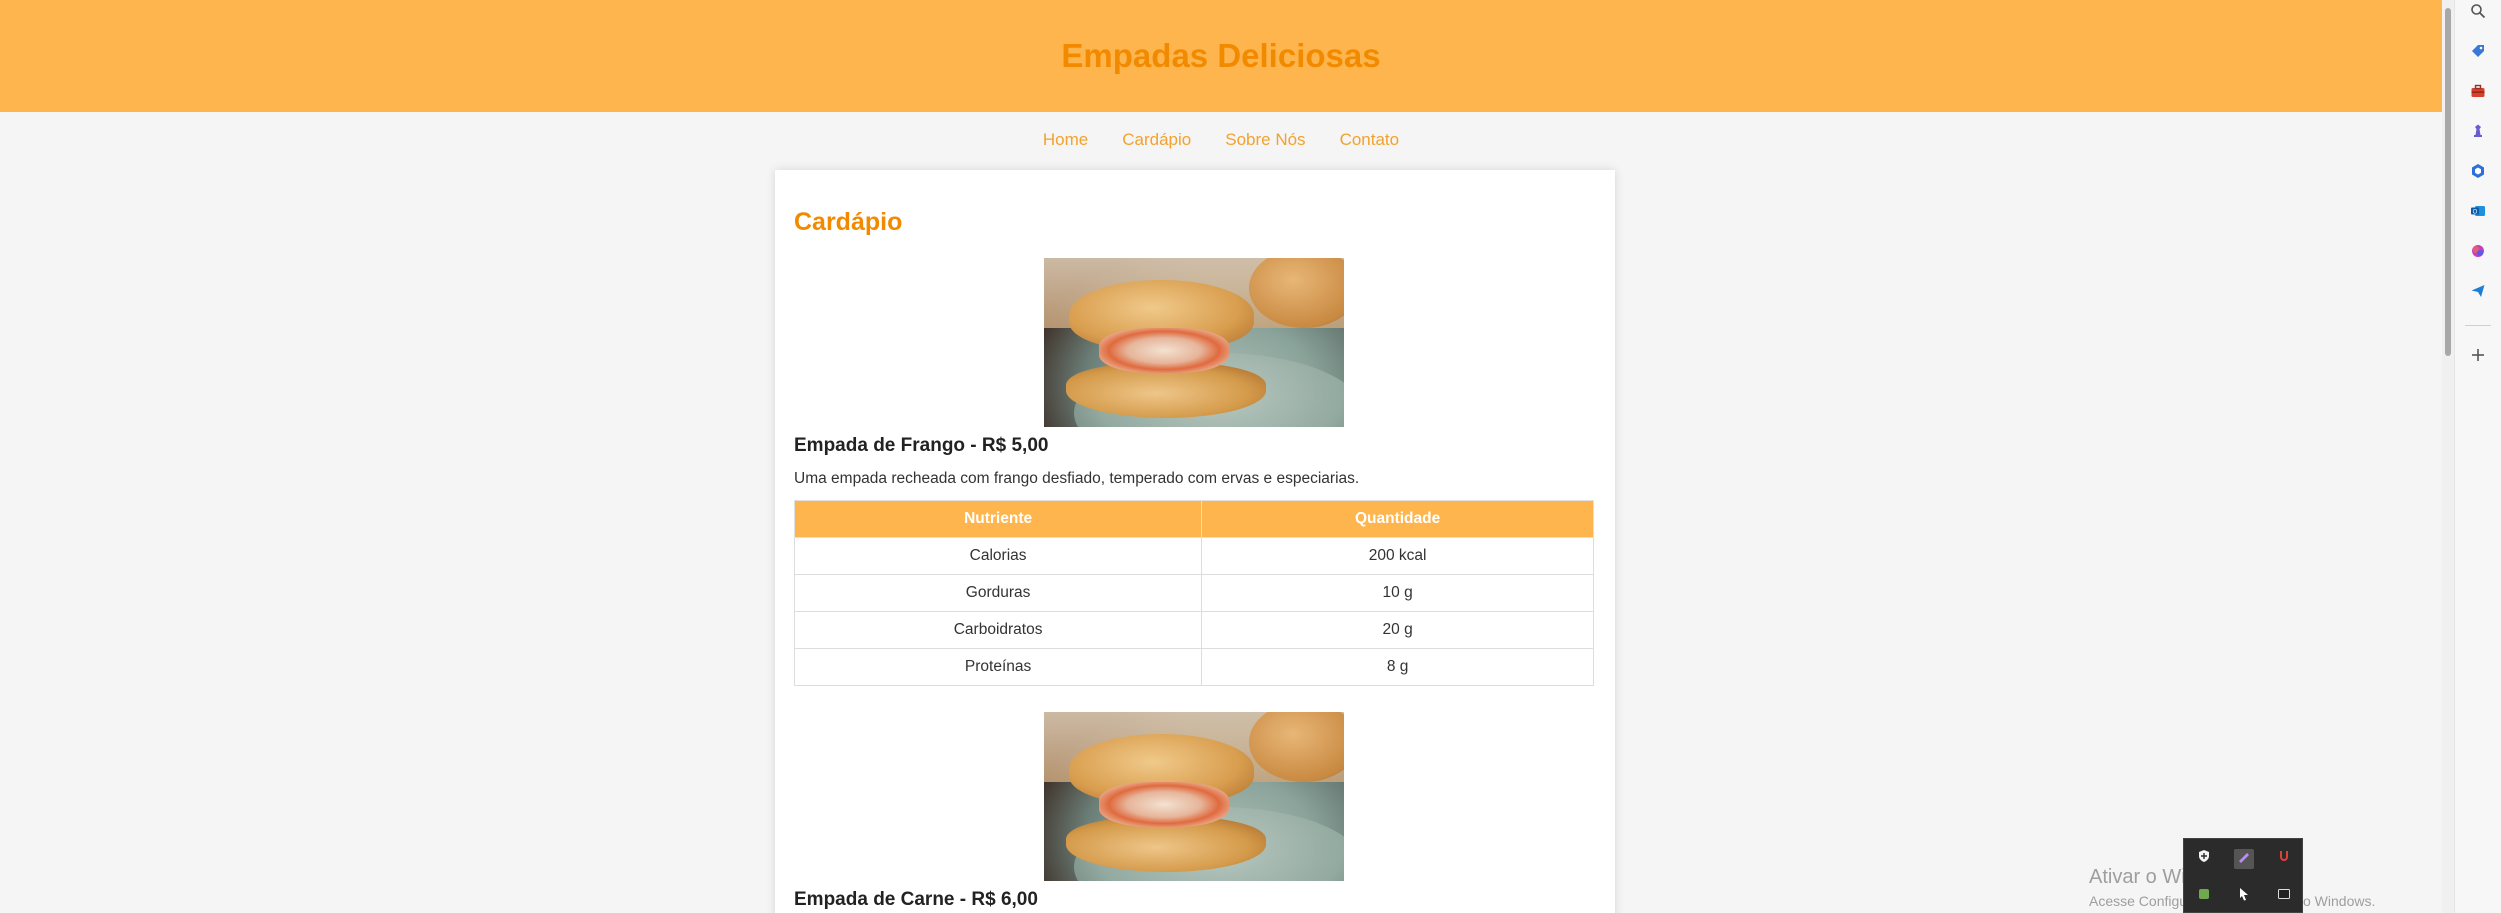  What do you see at coordinates (1370, 140) in the screenshot?
I see `nav-link-contato: Contato` at bounding box center [1370, 140].